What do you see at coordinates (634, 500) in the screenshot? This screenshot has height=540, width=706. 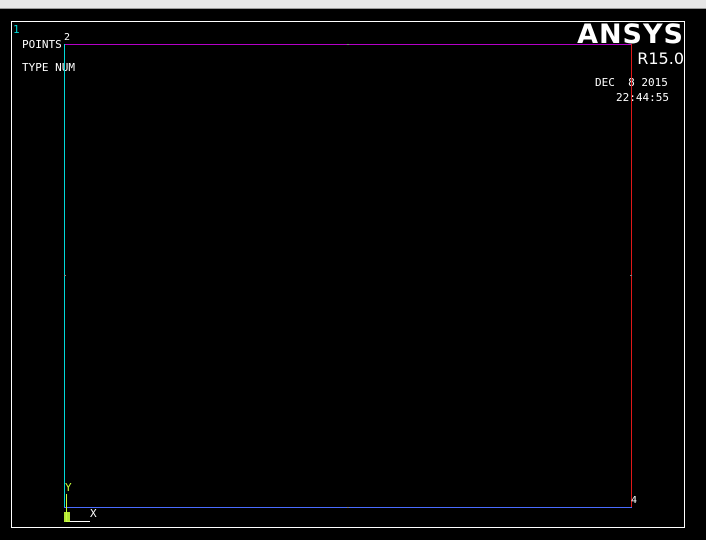 I see `keypoint-label-bottom-right: 4` at bounding box center [634, 500].